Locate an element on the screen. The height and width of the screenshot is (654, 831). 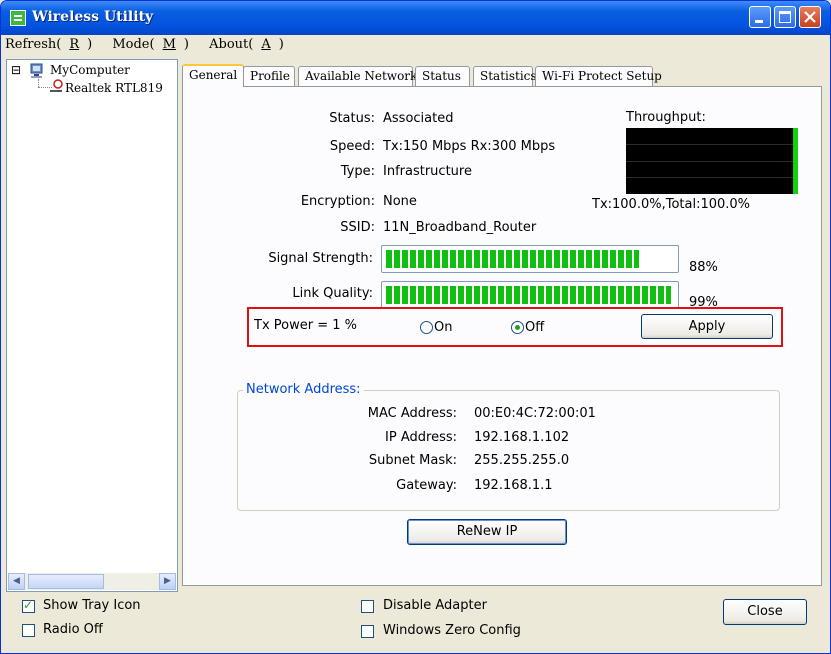
show-tray-icon-checkbox is located at coordinates (28, 605).